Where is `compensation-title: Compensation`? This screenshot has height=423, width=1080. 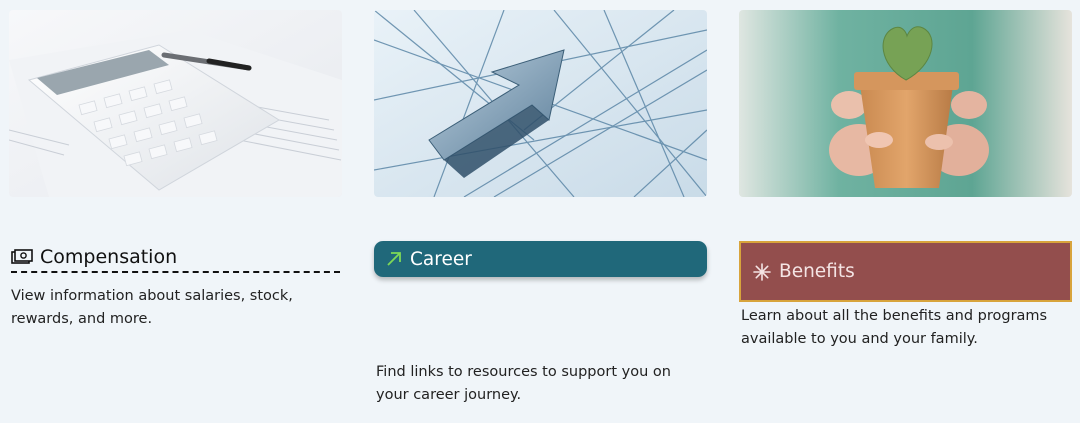
compensation-title: Compensation is located at coordinates (109, 257).